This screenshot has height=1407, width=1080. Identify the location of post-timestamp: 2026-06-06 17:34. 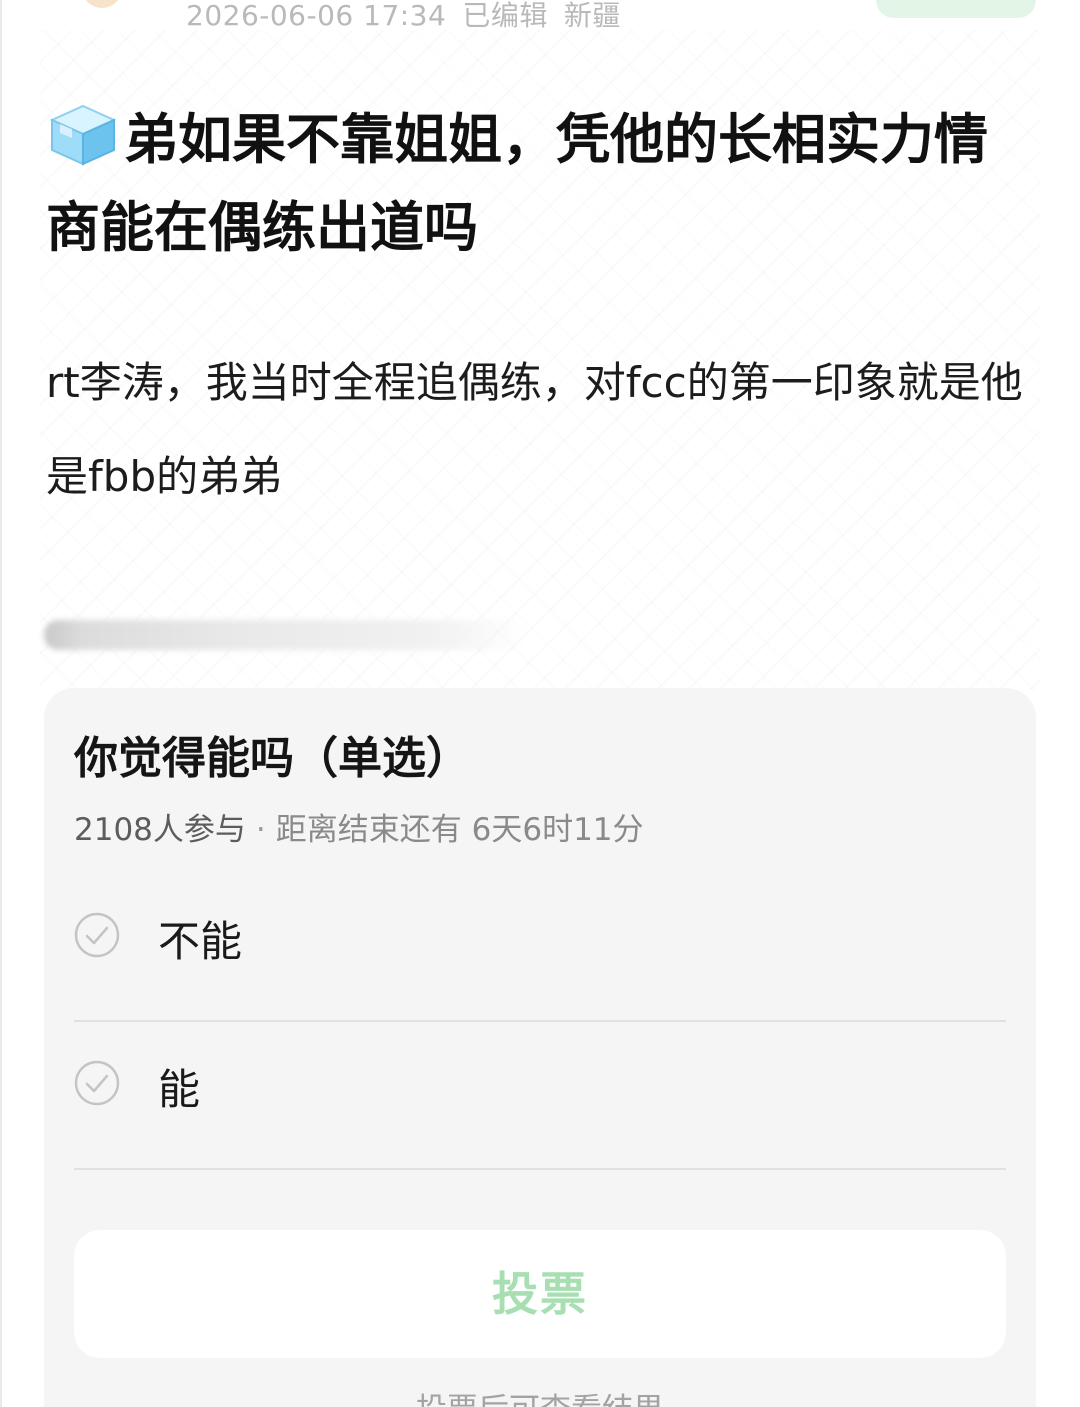
(316, 16).